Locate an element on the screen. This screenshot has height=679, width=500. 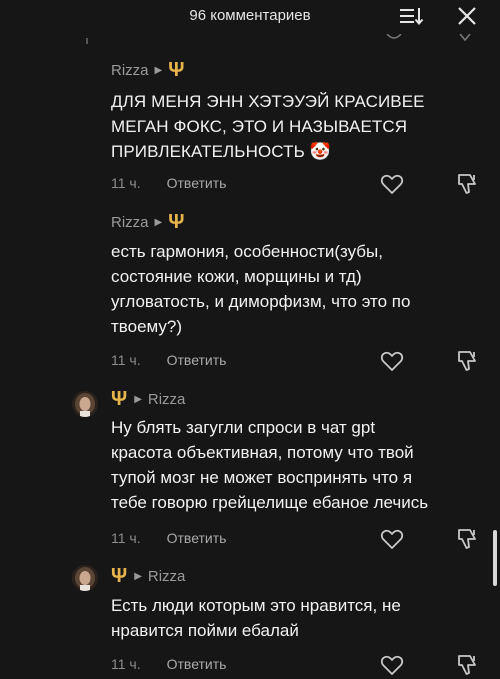
comment-text-line: ПРИВЛЕКАТЕЛЬНОСТЬ 🤡 is located at coordinates (221, 151).